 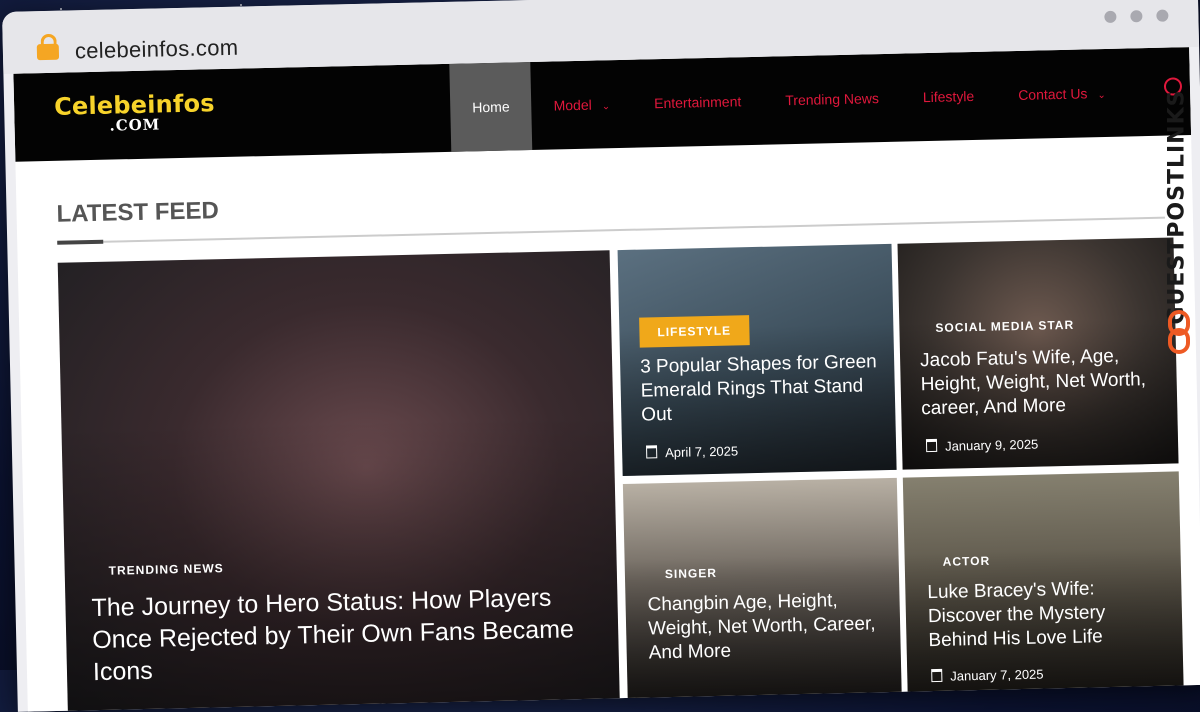 What do you see at coordinates (981, 446) in the screenshot?
I see `post-date: January 9, 2025` at bounding box center [981, 446].